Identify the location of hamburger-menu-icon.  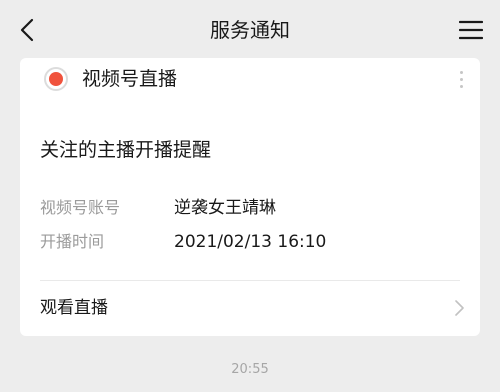
(471, 30).